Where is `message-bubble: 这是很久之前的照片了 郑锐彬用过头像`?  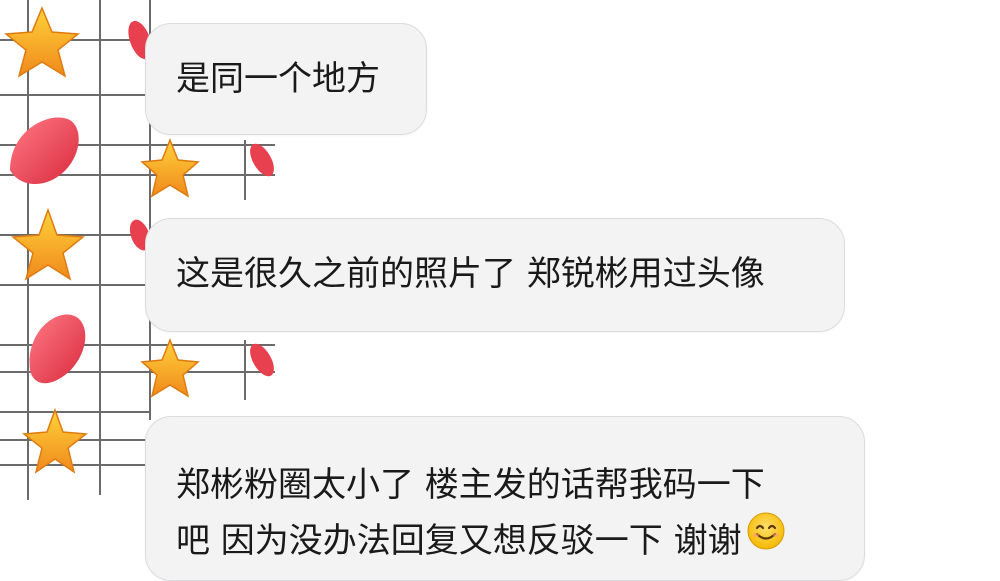 message-bubble: 这是很久之前的照片了 郑锐彬用过头像 is located at coordinates (495, 275).